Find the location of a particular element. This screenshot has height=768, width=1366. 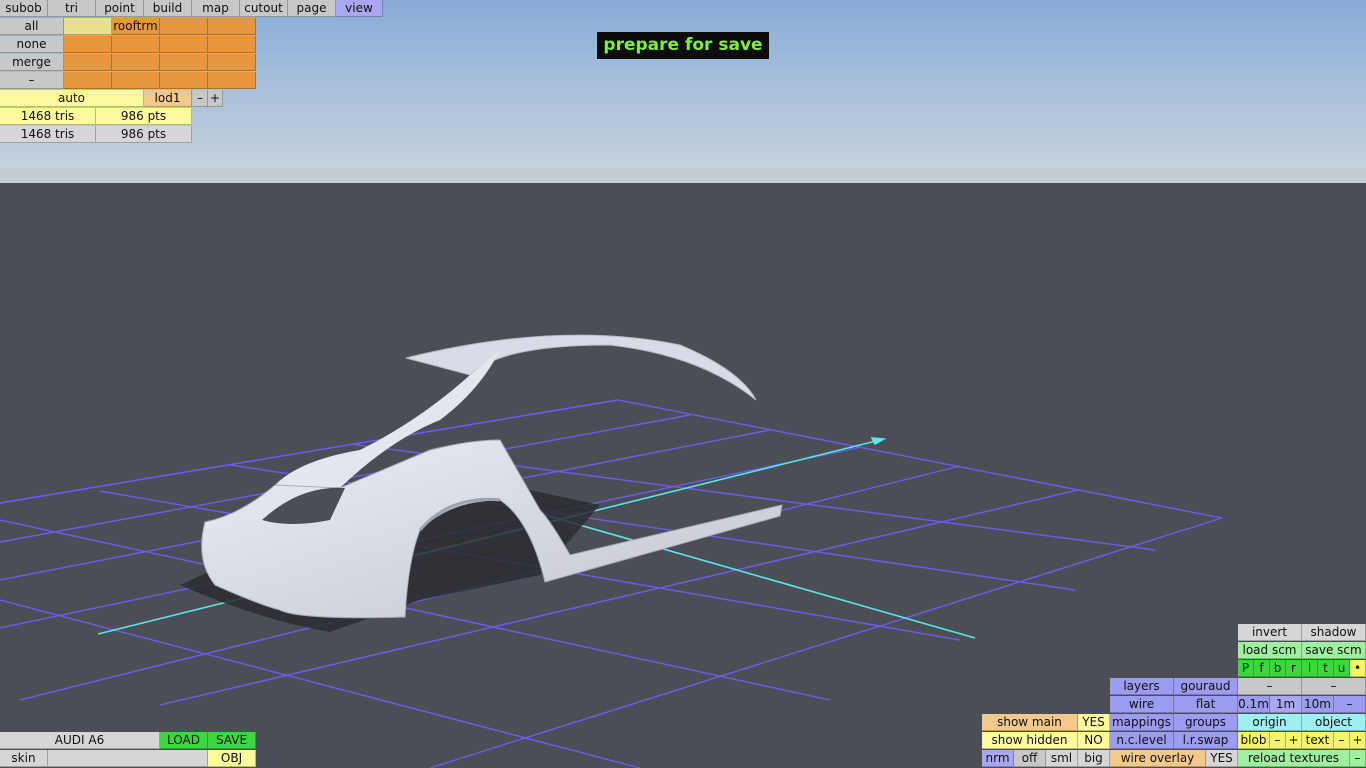

stat-tris: 1468 tris is located at coordinates (48, 116).